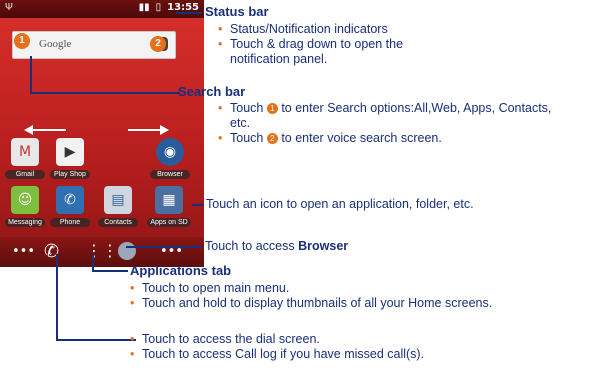 The height and width of the screenshot is (369, 610). I want to click on app-label: Apps on SD, so click(169, 222).